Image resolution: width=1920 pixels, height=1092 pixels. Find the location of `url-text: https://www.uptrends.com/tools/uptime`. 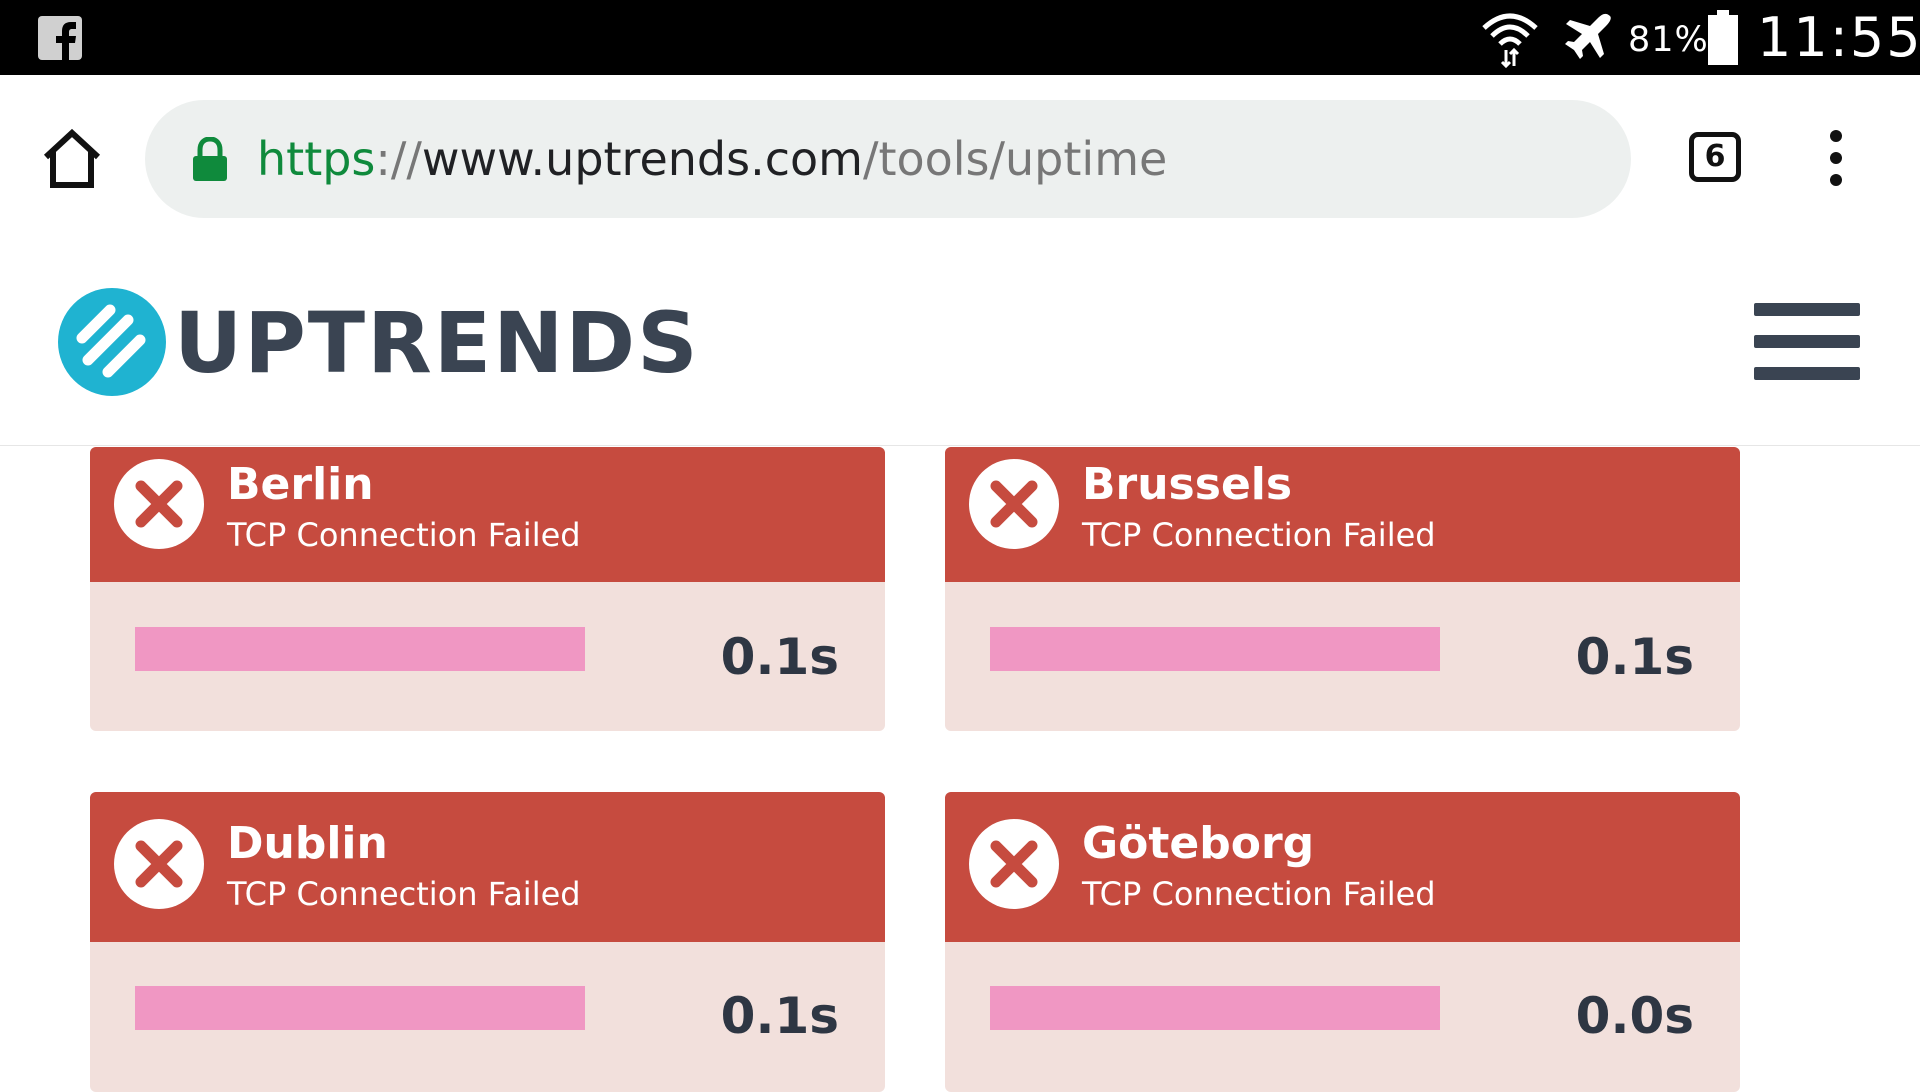

url-text: https://www.uptrends.com/tools/uptime is located at coordinates (712, 159).